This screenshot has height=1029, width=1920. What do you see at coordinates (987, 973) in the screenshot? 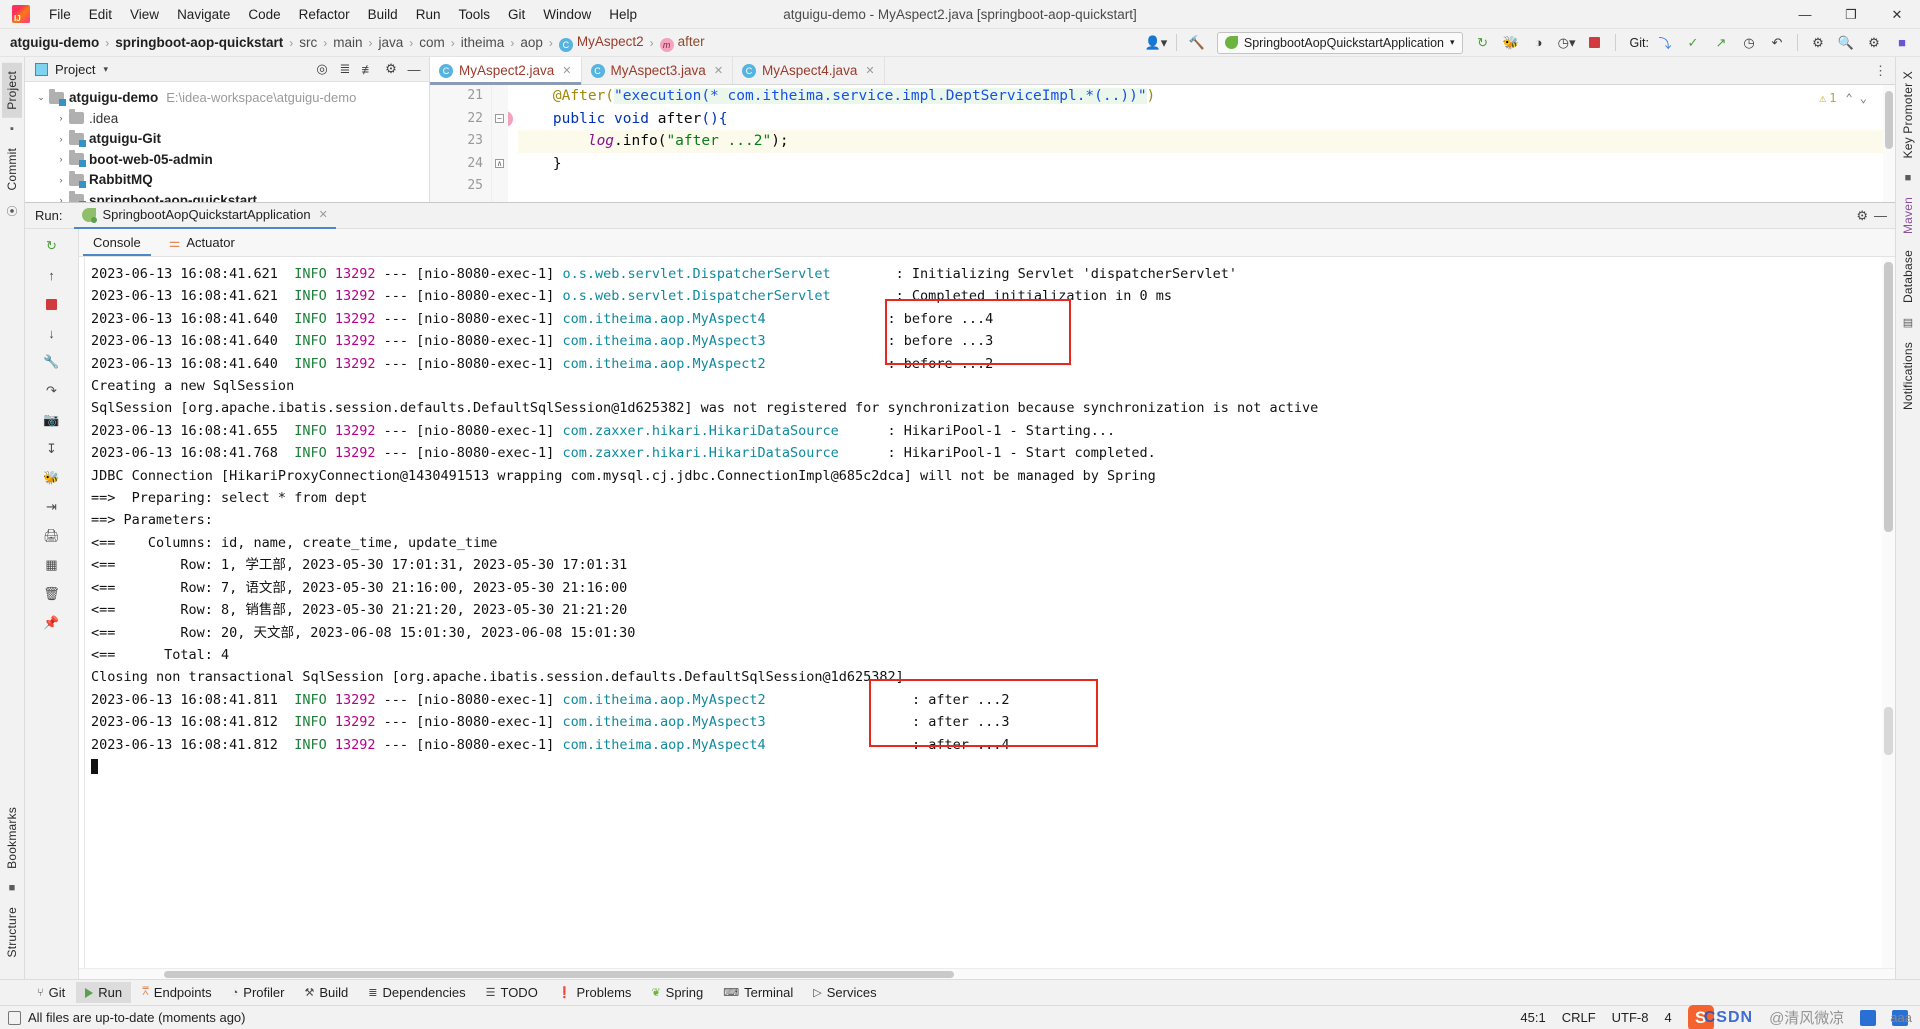
I see `console-horizontal-scrollbar` at bounding box center [987, 973].